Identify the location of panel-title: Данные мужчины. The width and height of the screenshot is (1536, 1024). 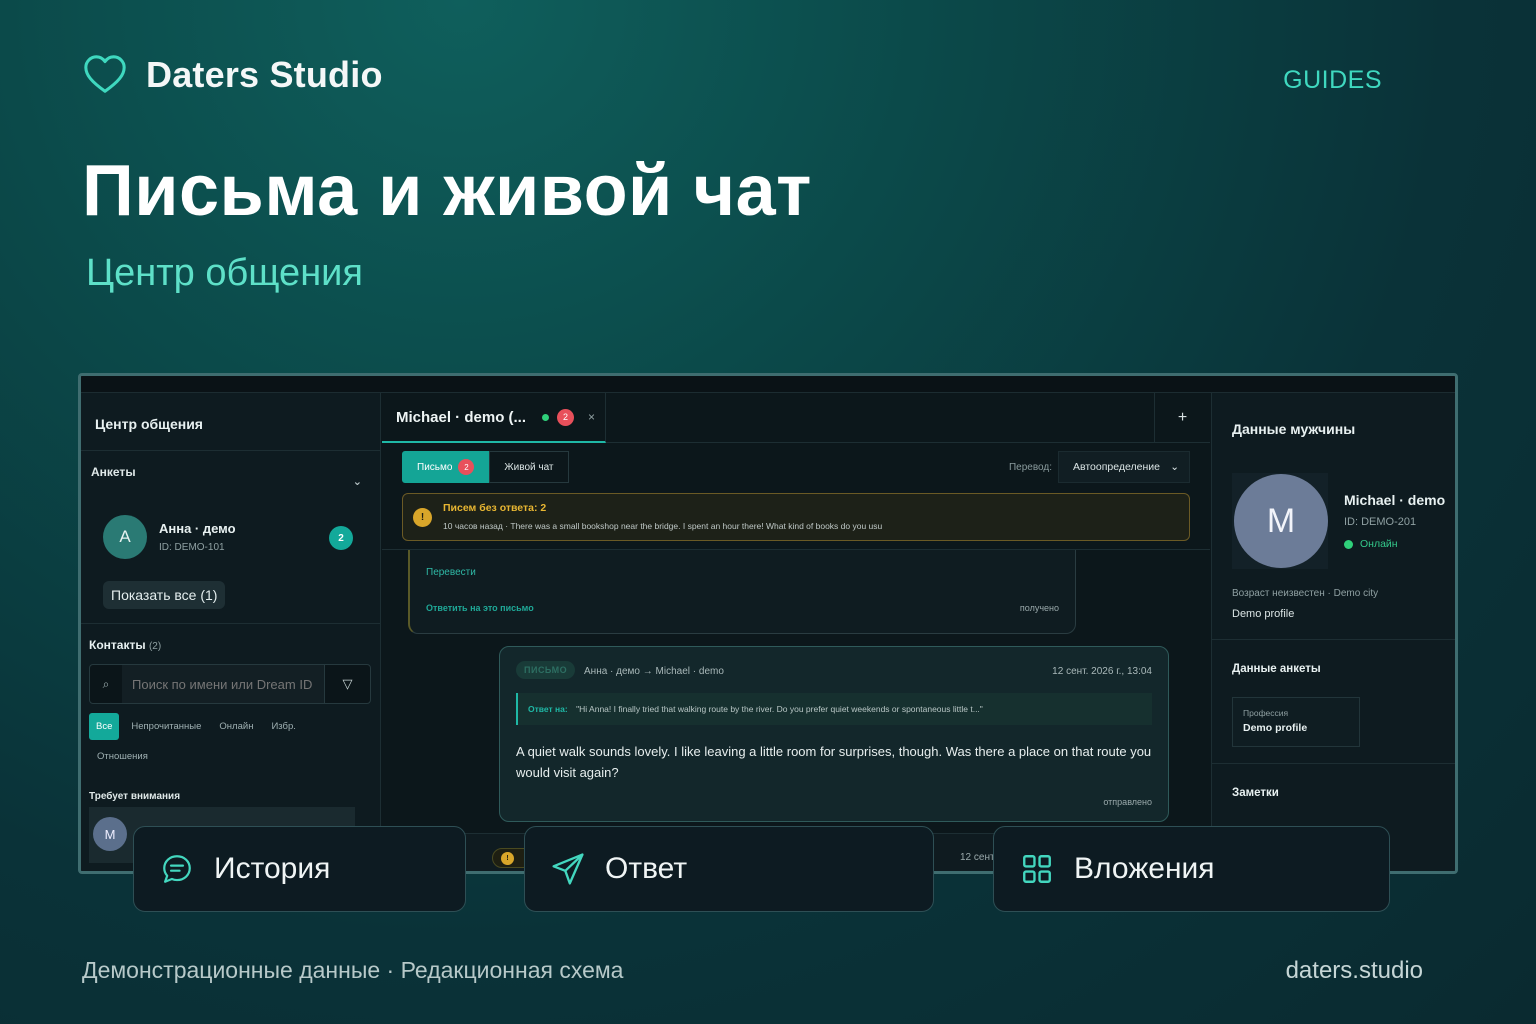
(1294, 429).